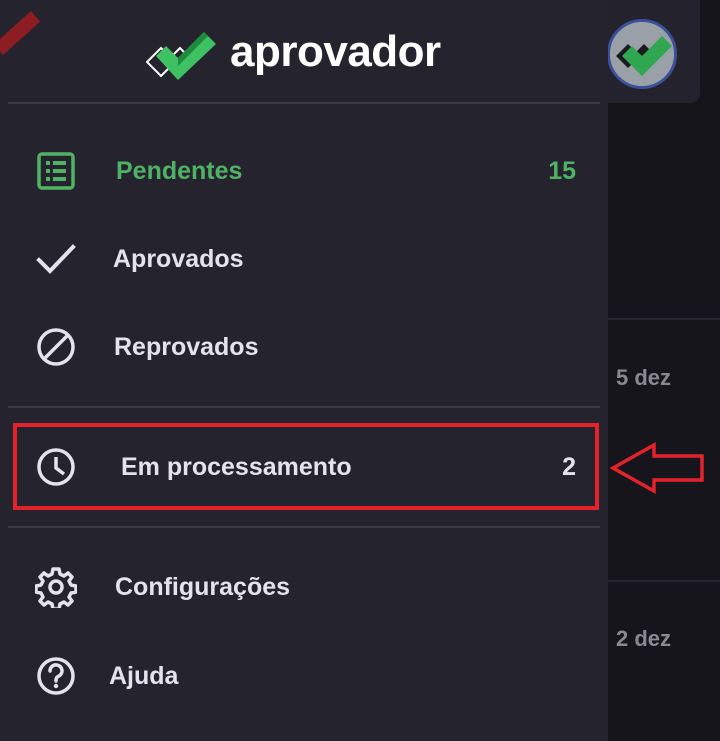 This screenshot has width=720, height=741. I want to click on left-arrow-icon, so click(657, 468).